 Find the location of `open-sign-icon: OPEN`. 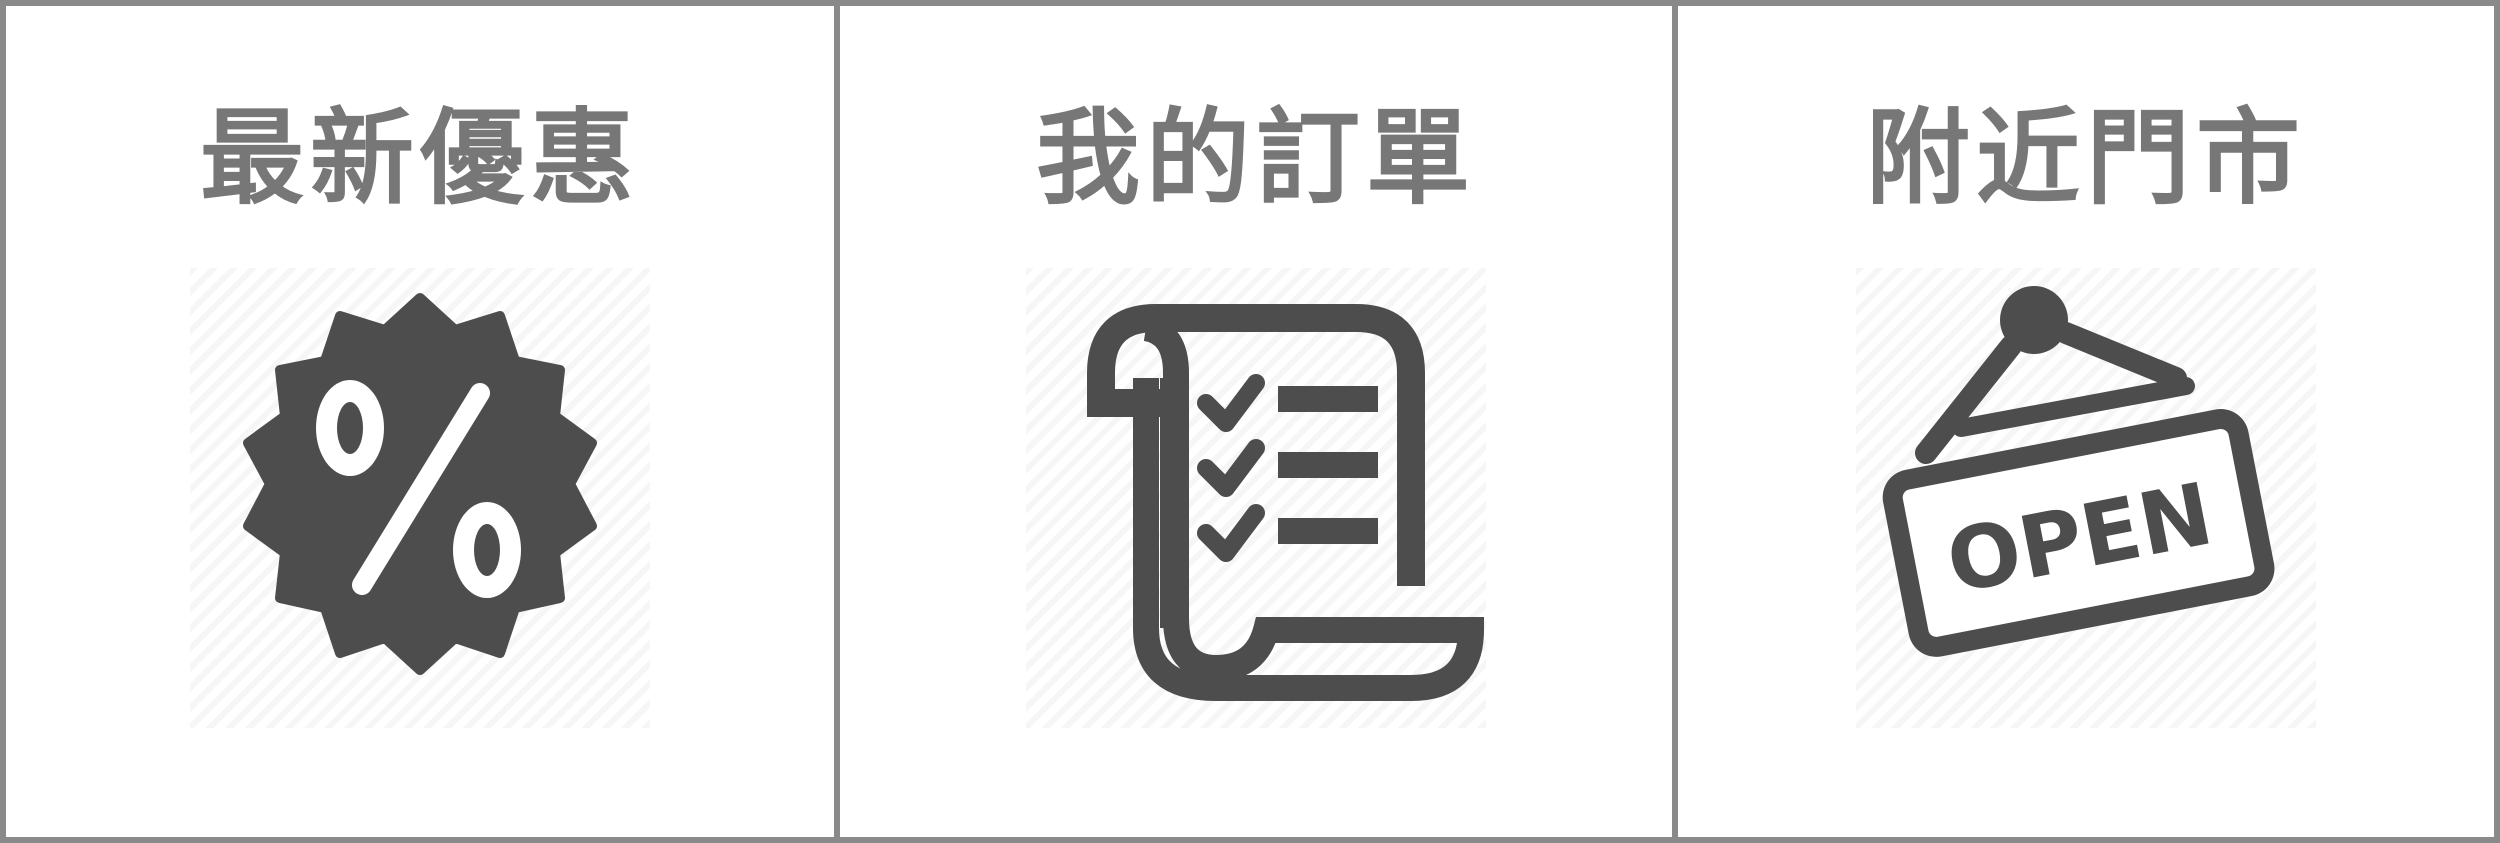

open-sign-icon: OPEN is located at coordinates (2078, 471).